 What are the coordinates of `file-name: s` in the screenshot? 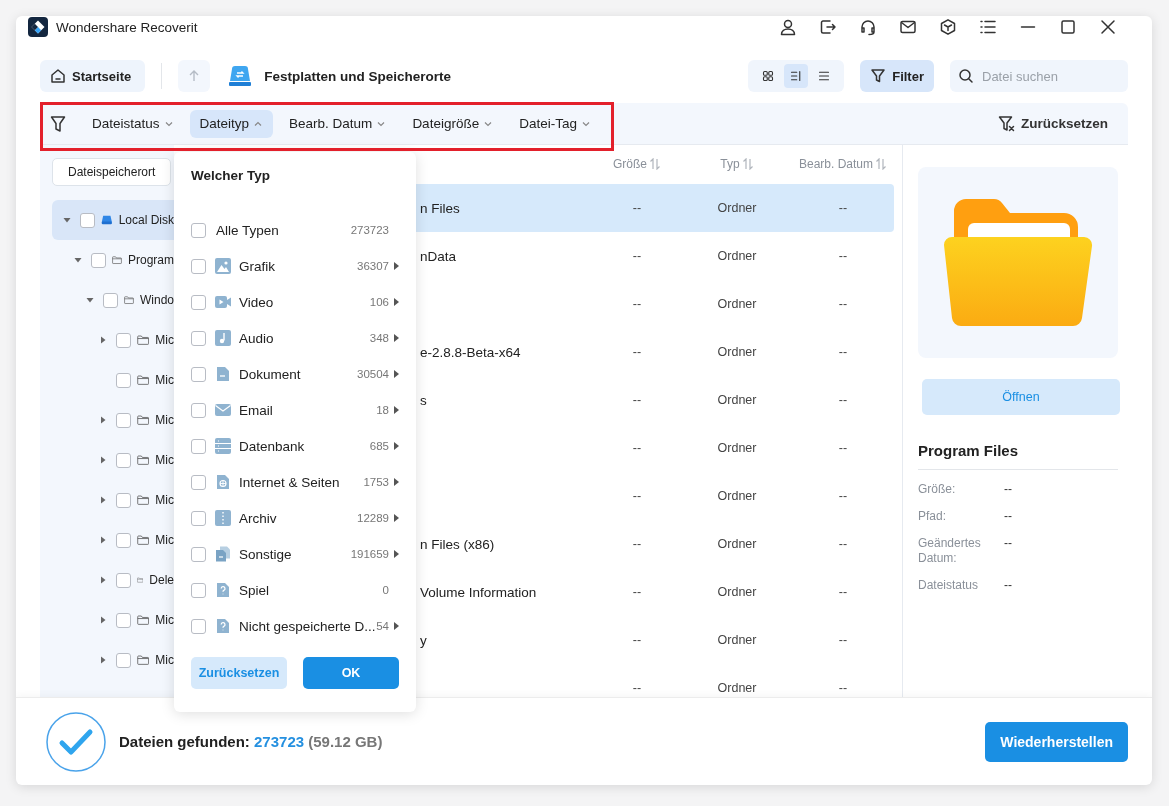 It's located at (423, 400).